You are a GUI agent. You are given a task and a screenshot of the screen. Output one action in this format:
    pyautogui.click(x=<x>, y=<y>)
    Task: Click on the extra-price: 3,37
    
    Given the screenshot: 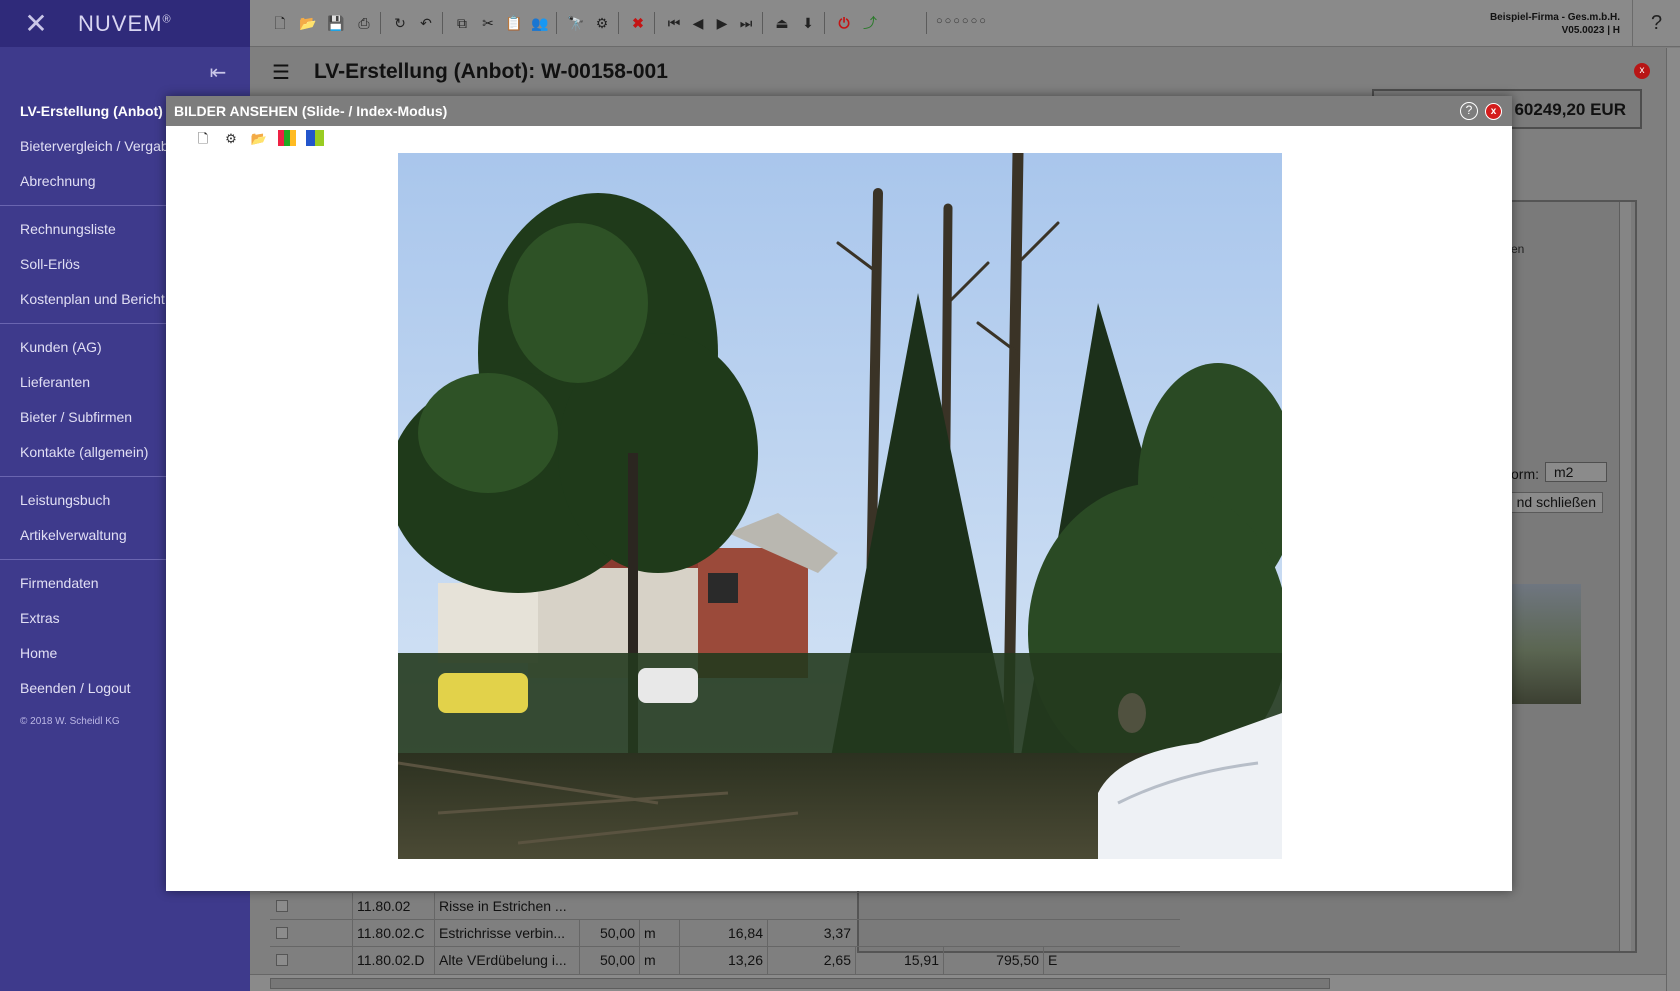 What is the action you would take?
    pyautogui.click(x=811, y=933)
    